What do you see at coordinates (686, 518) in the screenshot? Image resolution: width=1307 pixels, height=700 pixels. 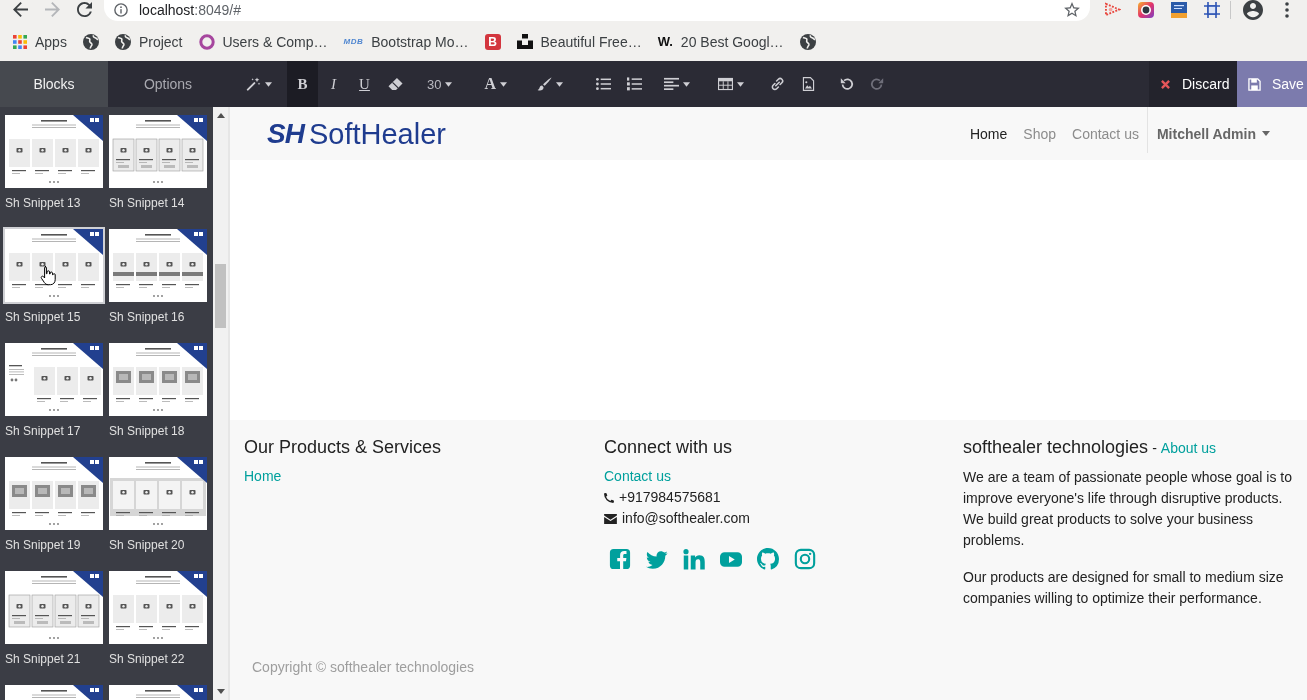 I see `email-address: info@softhealer.com` at bounding box center [686, 518].